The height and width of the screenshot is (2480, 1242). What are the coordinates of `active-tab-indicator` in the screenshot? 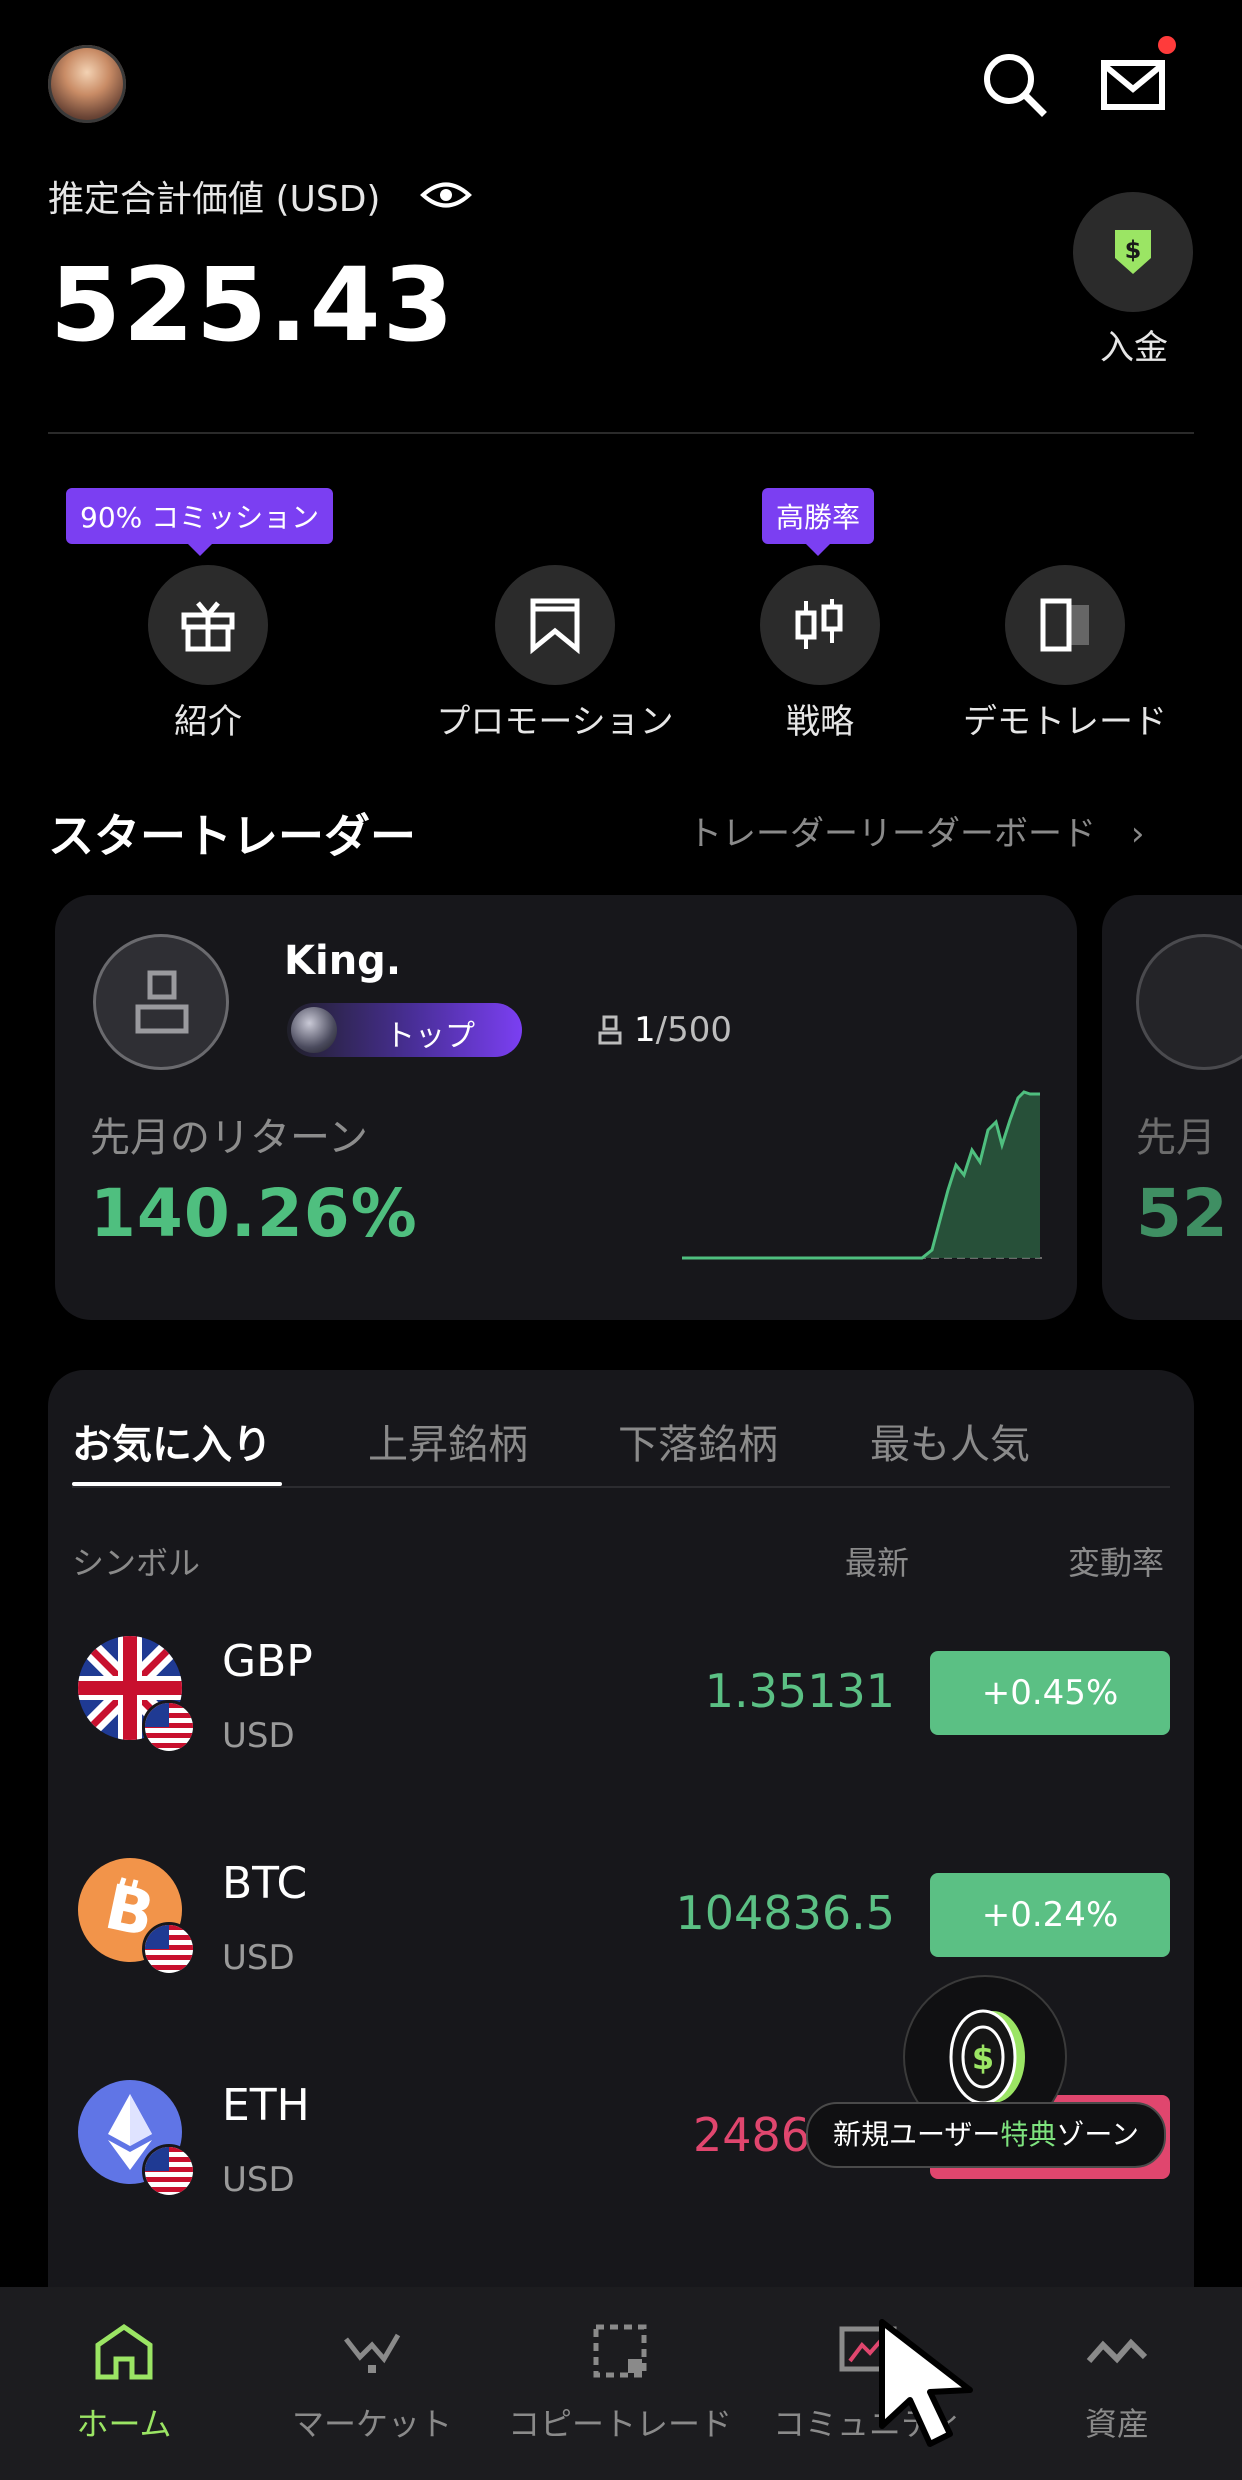 It's located at (177, 1484).